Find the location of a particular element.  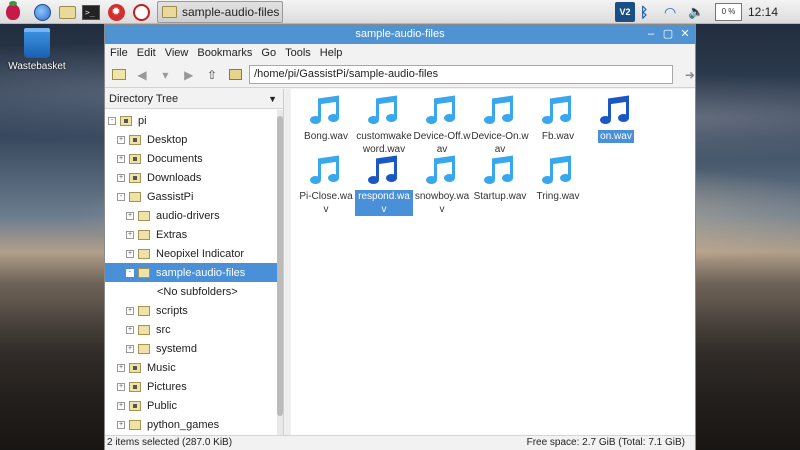

pane-splitter is located at coordinates (287, 262).